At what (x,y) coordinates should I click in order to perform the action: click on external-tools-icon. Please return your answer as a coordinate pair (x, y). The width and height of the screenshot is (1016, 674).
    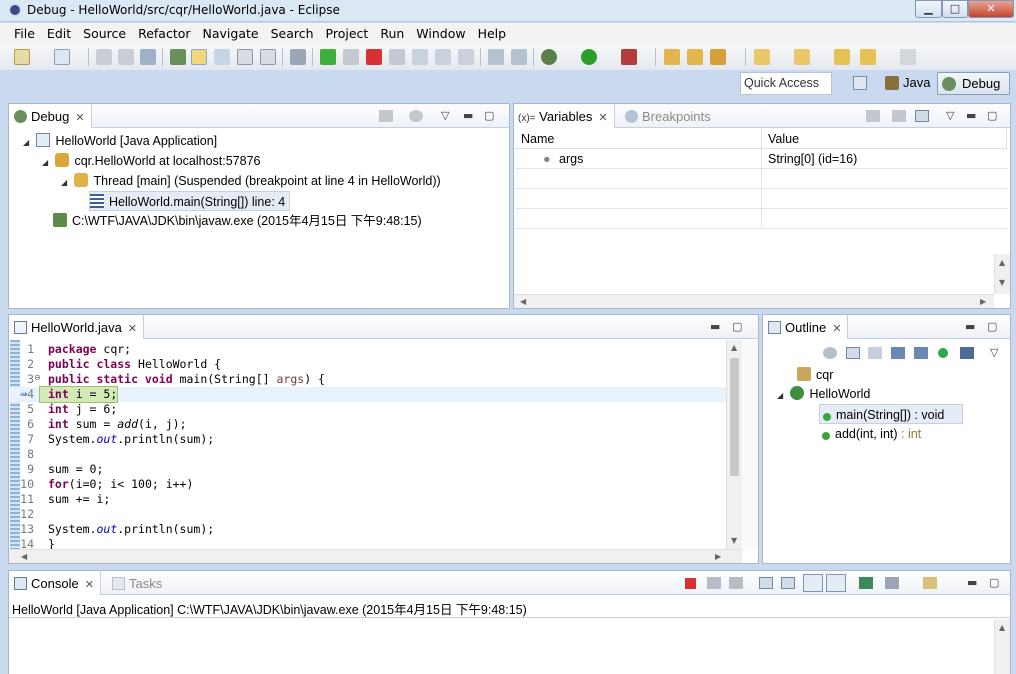
    Looking at the image, I should click on (629, 57).